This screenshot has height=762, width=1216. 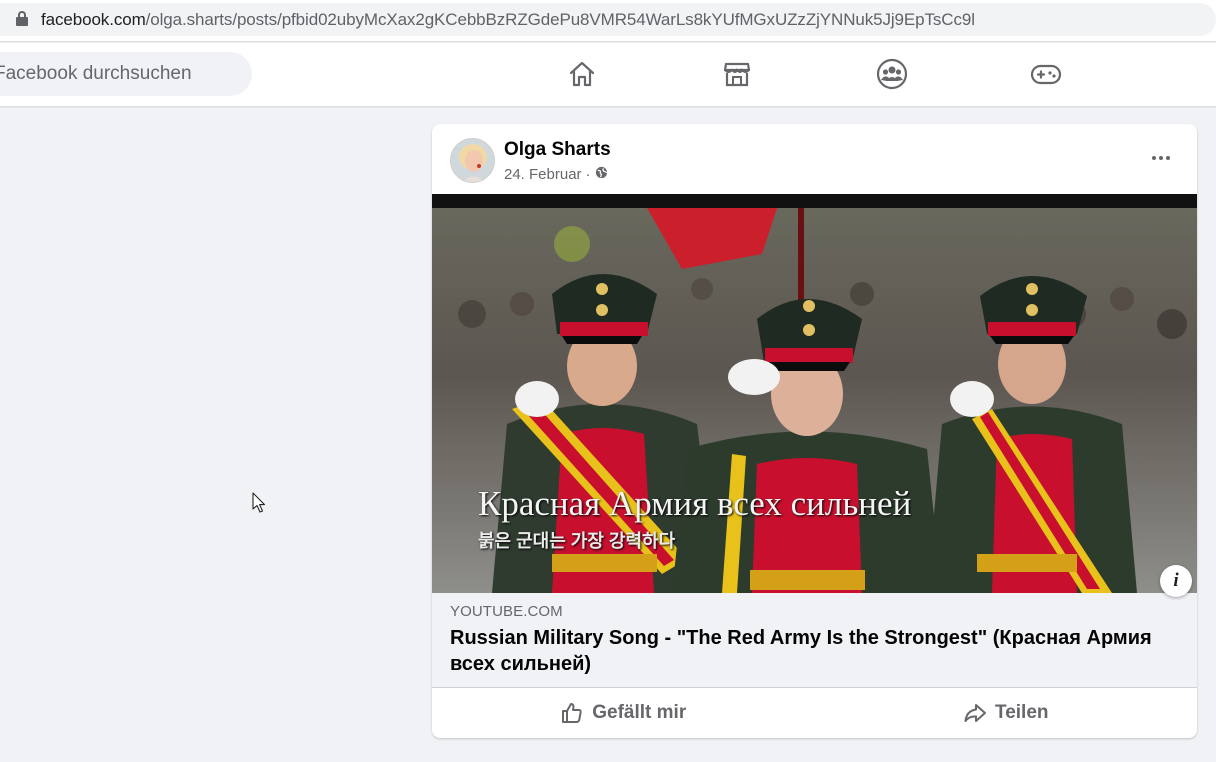 I want to click on video-subtitle-korean: 붉은 군대는 가장 강력하다, so click(x=577, y=541).